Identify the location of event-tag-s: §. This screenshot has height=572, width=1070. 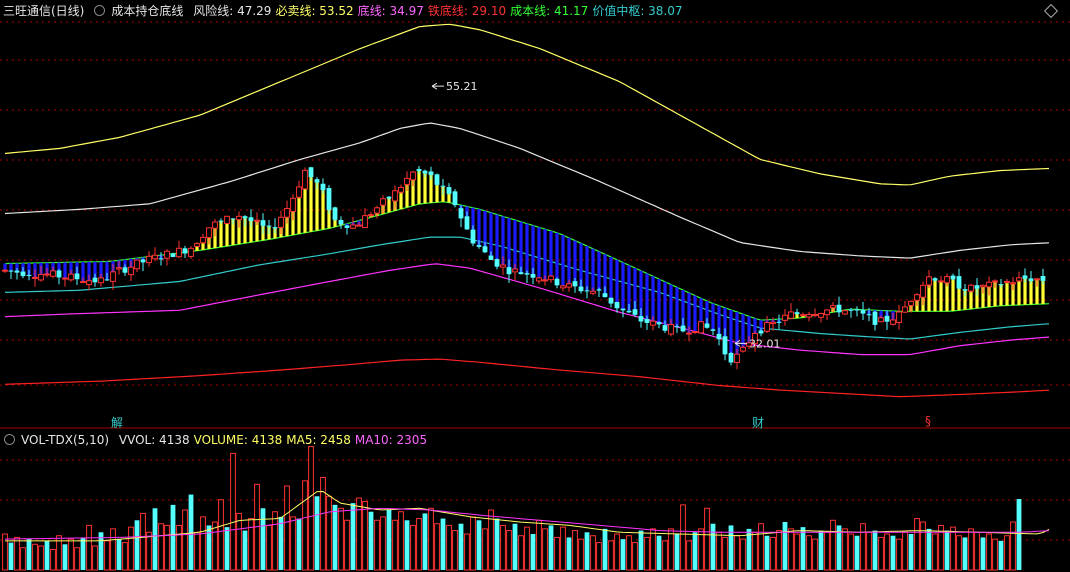
(928, 421).